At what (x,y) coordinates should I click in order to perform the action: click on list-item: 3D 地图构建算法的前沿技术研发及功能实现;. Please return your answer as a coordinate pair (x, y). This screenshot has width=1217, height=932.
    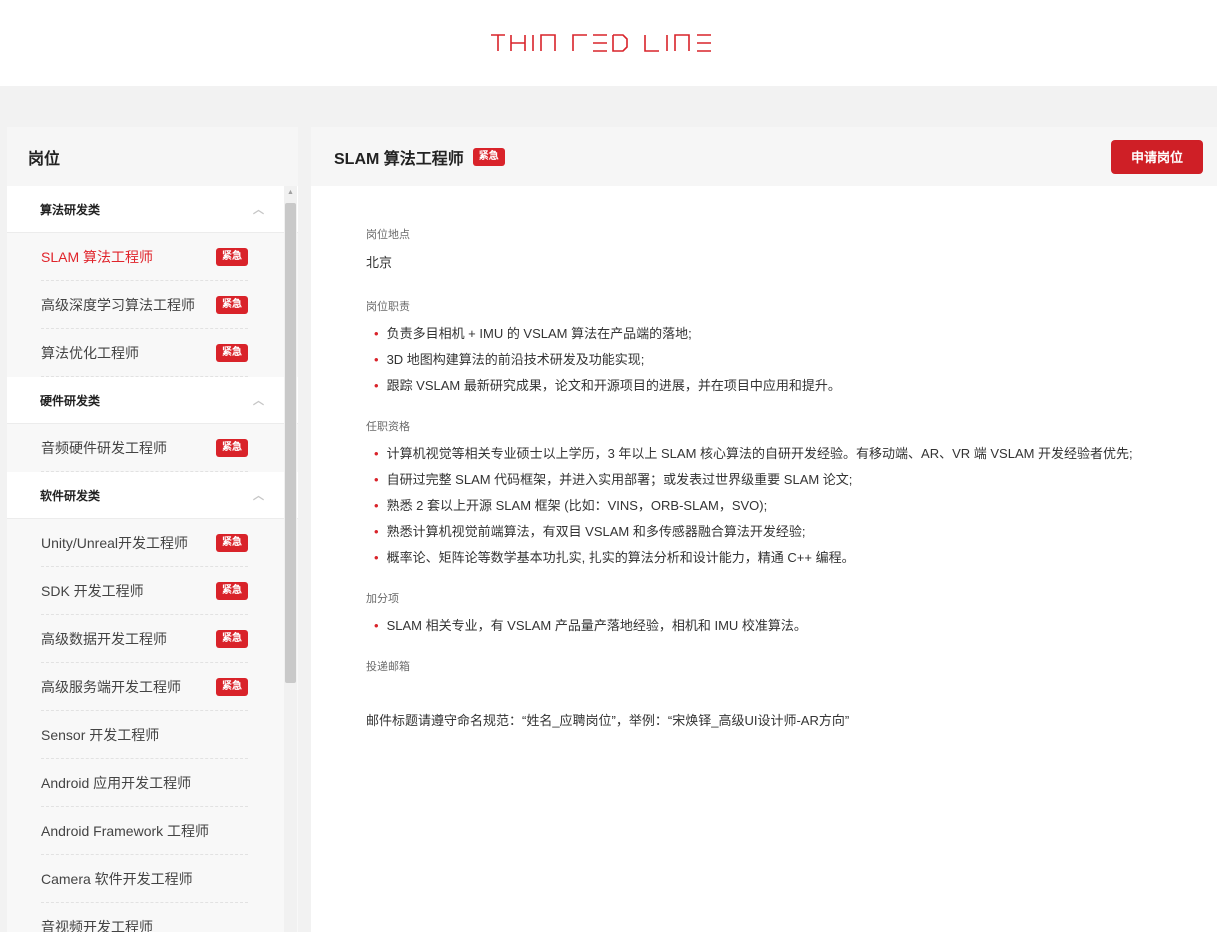
    Looking at the image, I should click on (771, 360).